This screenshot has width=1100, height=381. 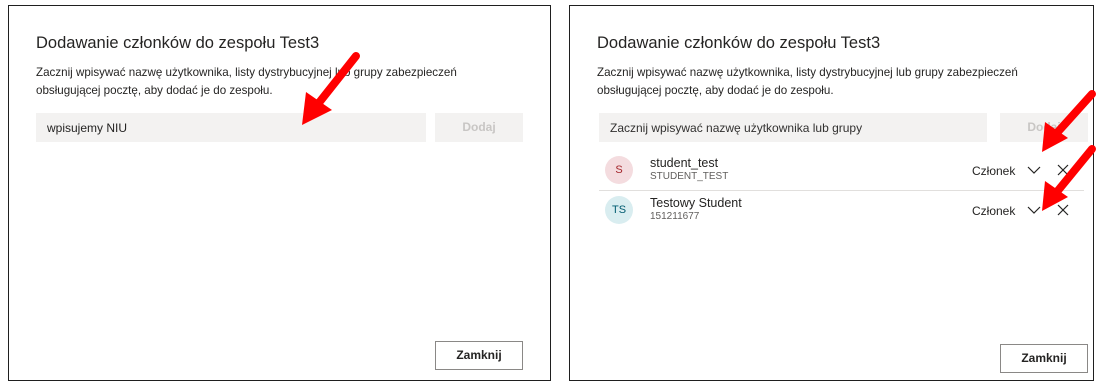 What do you see at coordinates (696, 203) in the screenshot?
I see `member-name: Testowy Student` at bounding box center [696, 203].